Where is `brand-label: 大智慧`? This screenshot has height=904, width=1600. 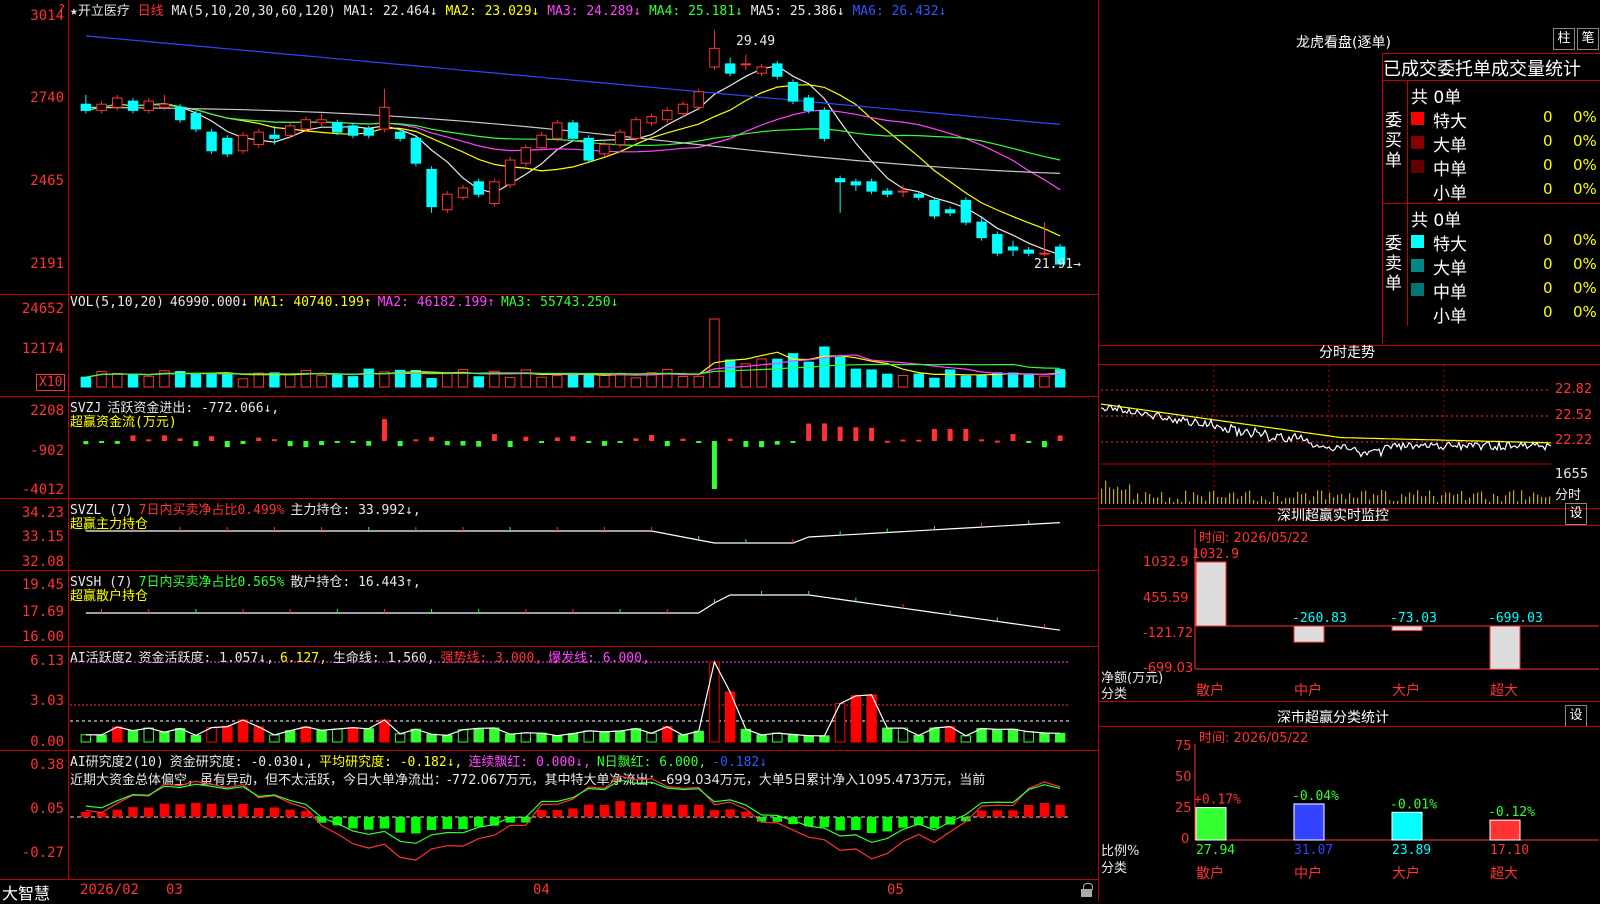
brand-label: 大智慧 is located at coordinates (26, 893).